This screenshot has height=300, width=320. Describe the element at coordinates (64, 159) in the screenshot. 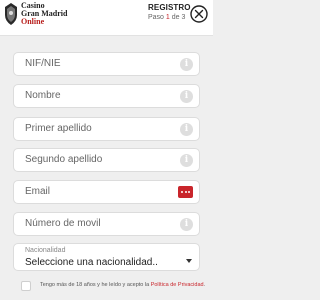

I see `second-surname-placeholder: Segundo apellido` at that location.